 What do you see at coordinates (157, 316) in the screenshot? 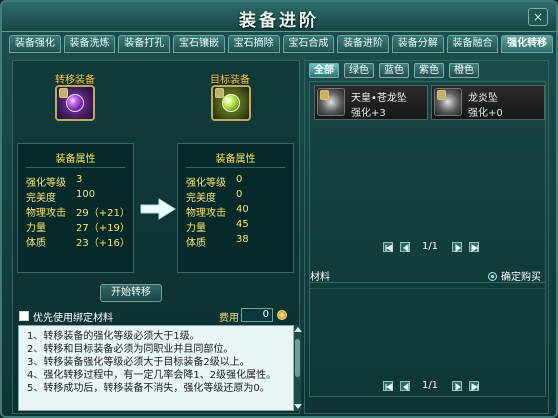
I see `bound-material-row: 优先使用绑定材料 费用： 0` at bounding box center [157, 316].